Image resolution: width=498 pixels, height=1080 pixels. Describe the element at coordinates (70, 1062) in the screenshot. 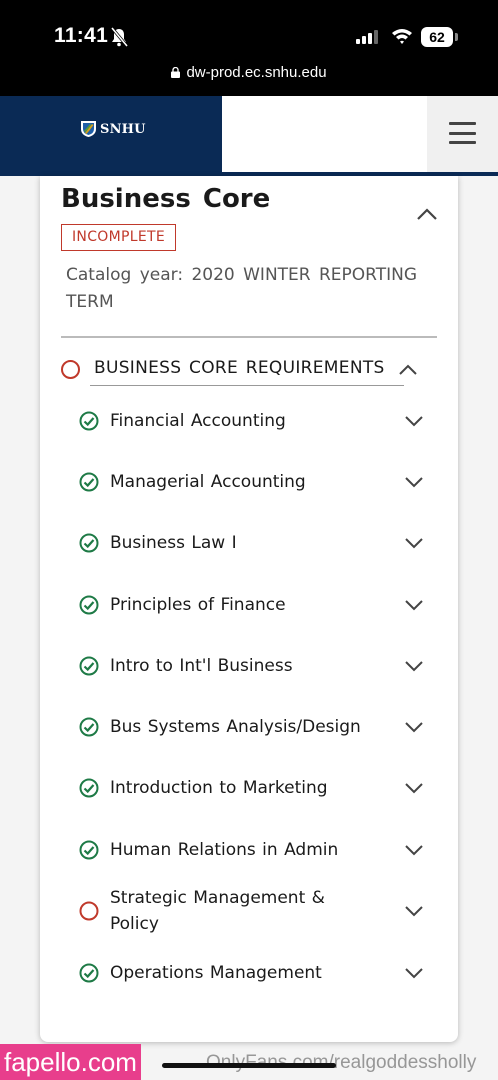

I see `watermark-left: fapello.com` at that location.